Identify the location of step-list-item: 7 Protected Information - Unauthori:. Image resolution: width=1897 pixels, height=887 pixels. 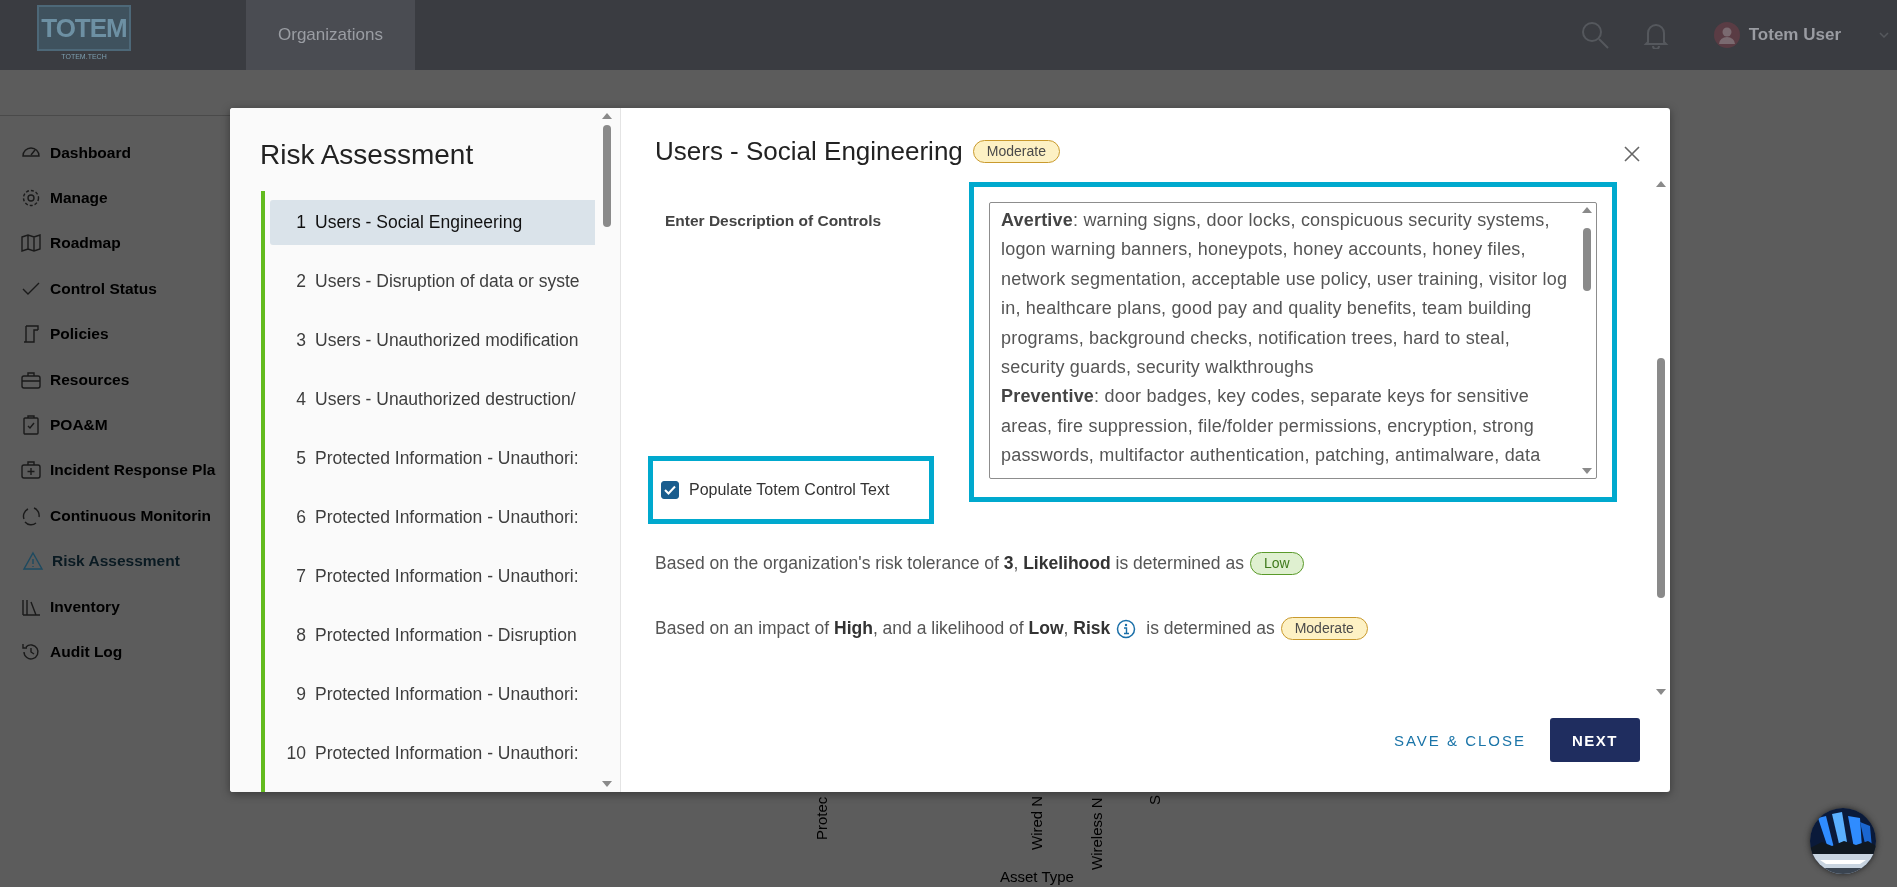
(432, 576).